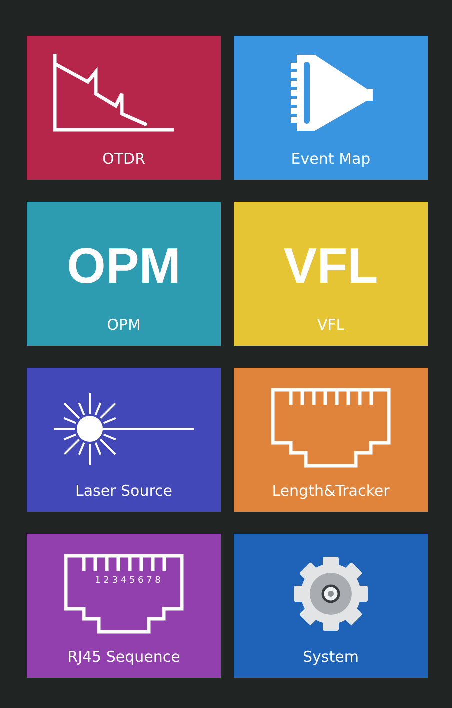 This screenshot has width=452, height=708. What do you see at coordinates (128, 581) in the screenshot?
I see `pin-numbers: 1 2 3 4 5 6 7 8` at bounding box center [128, 581].